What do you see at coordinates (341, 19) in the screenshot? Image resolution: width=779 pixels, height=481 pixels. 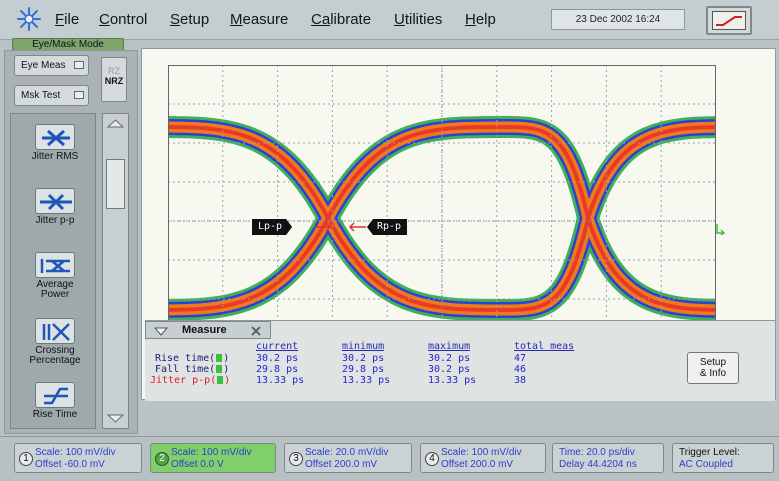 I see `menu-calibrate: Calibrate` at bounding box center [341, 19].